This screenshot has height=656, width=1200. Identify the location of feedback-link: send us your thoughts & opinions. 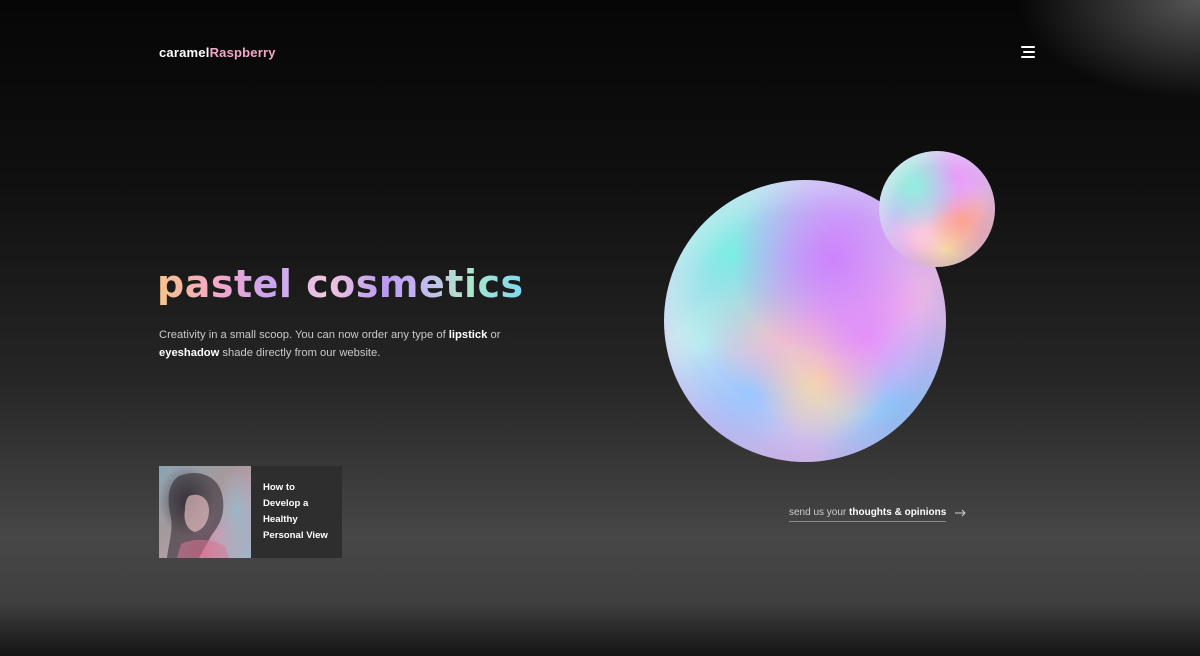
(877, 514).